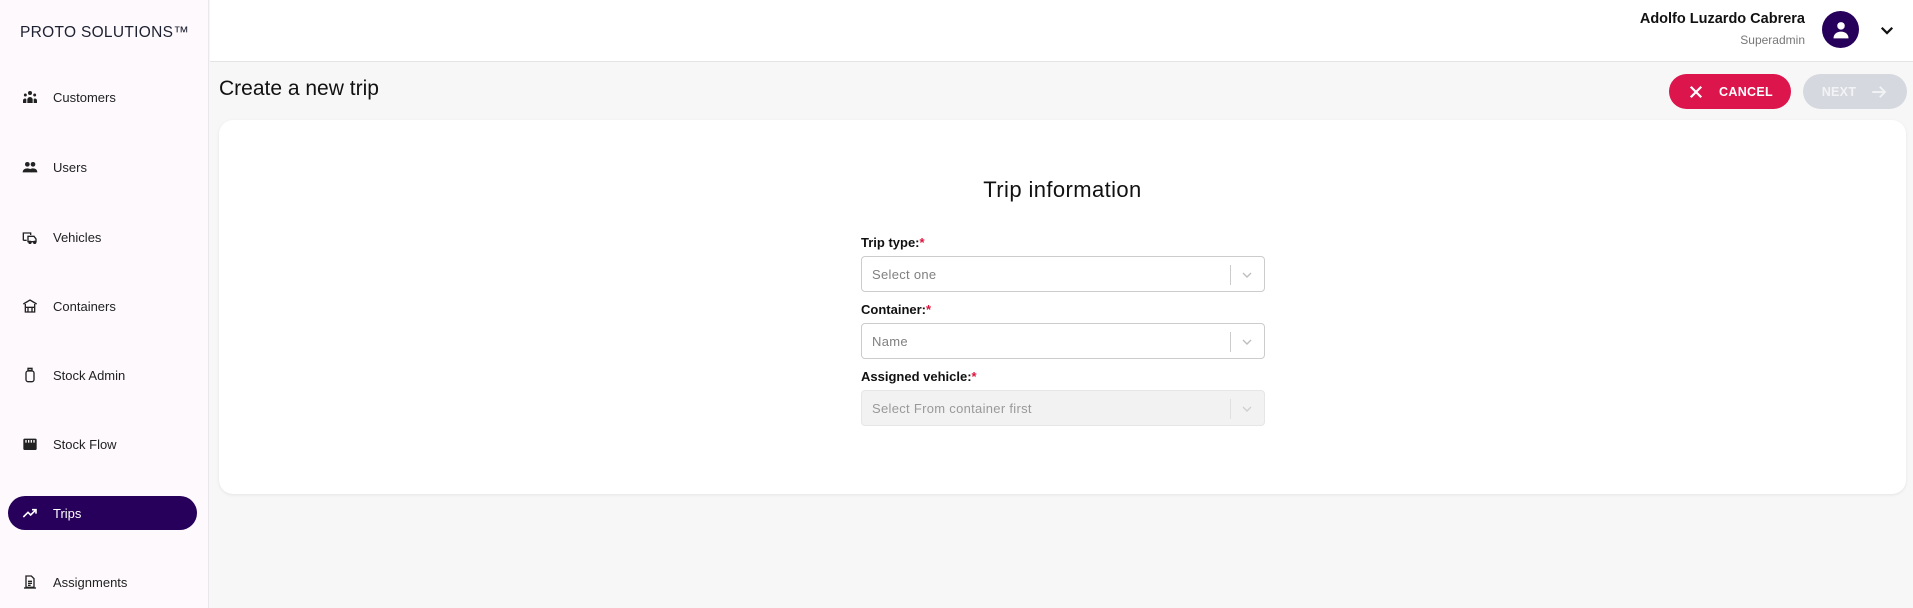 This screenshot has height=608, width=1913. I want to click on container-select: Name, so click(1063, 341).